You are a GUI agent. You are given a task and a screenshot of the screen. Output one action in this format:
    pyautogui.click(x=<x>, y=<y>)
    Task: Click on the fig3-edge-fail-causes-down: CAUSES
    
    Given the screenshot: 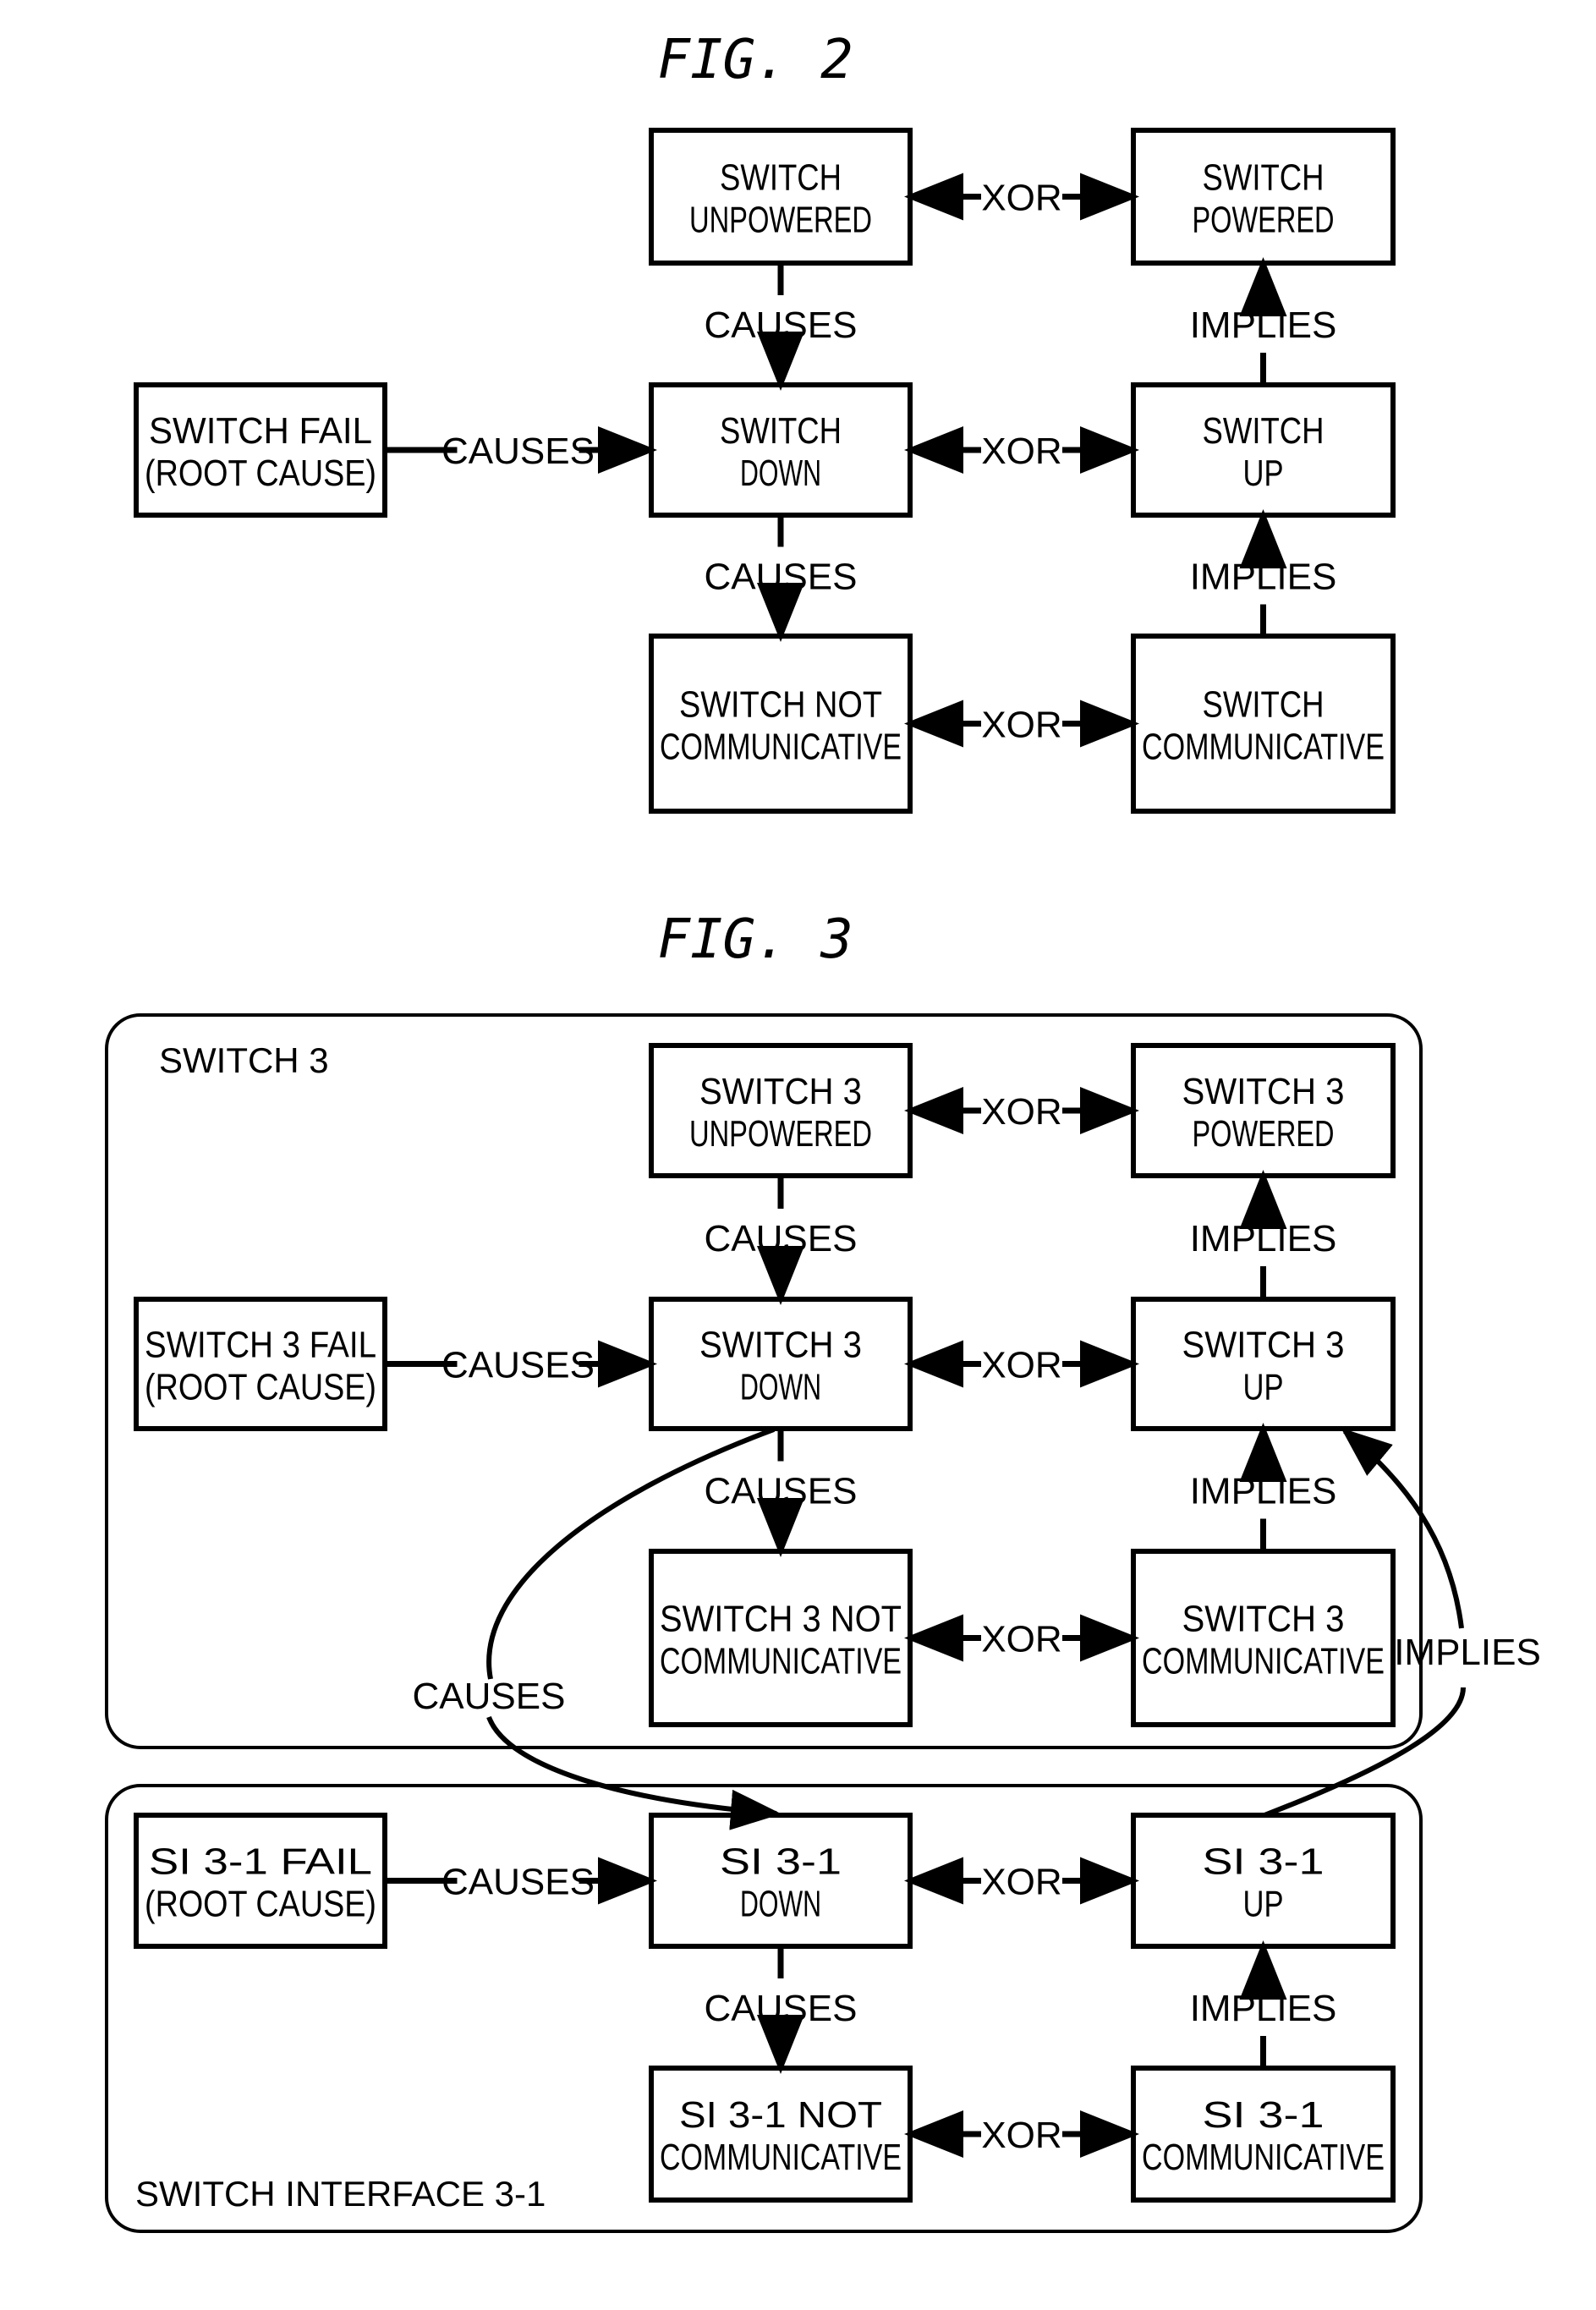 What is the action you would take?
    pyautogui.click(x=521, y=1364)
    